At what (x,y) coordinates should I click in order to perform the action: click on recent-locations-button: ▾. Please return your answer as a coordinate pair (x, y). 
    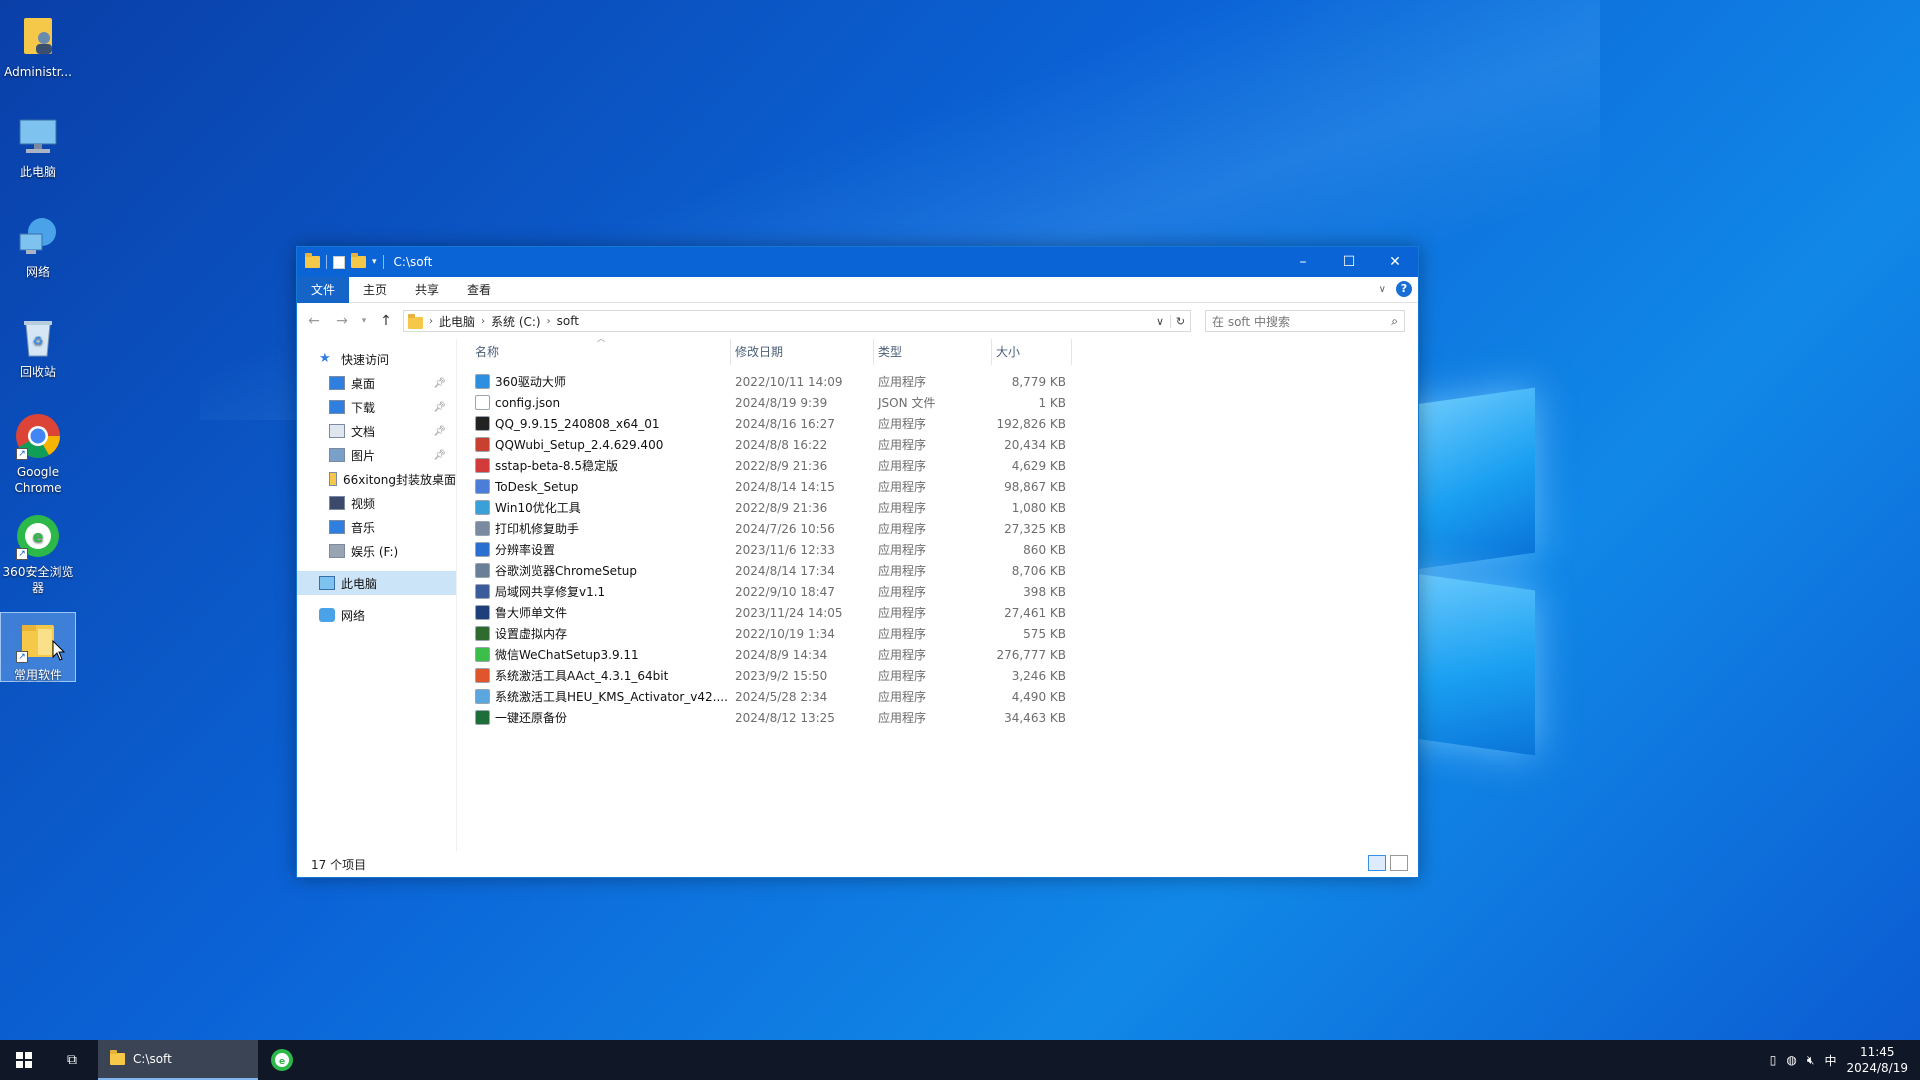
    Looking at the image, I should click on (364, 321).